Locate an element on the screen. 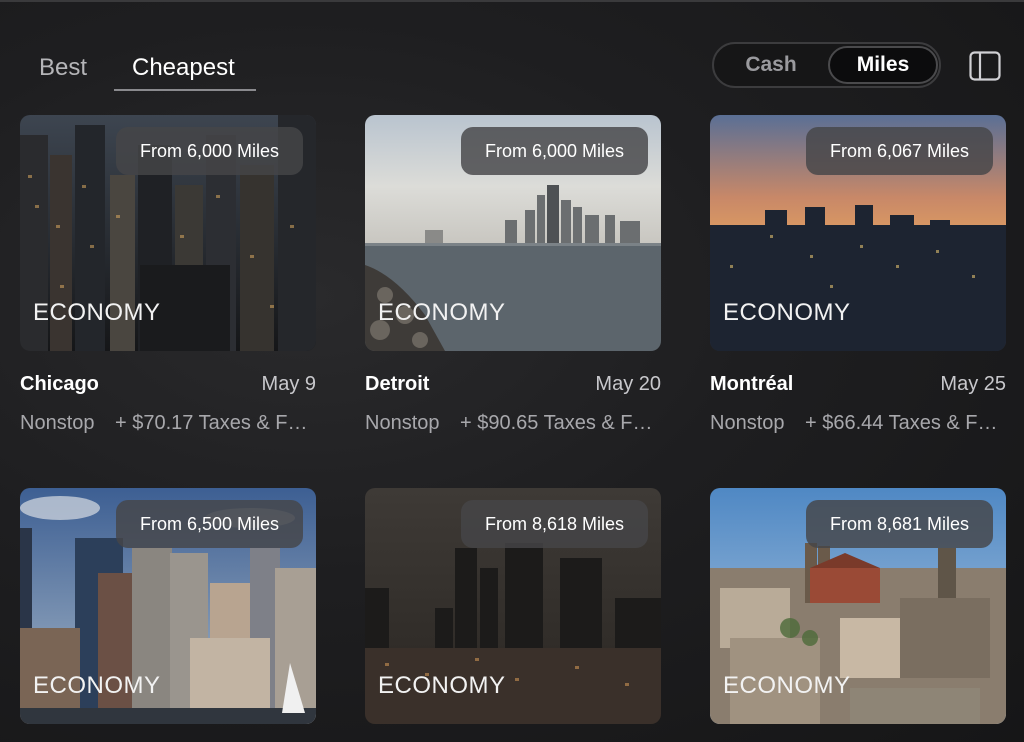  departure-date: May 20 is located at coordinates (628, 384).